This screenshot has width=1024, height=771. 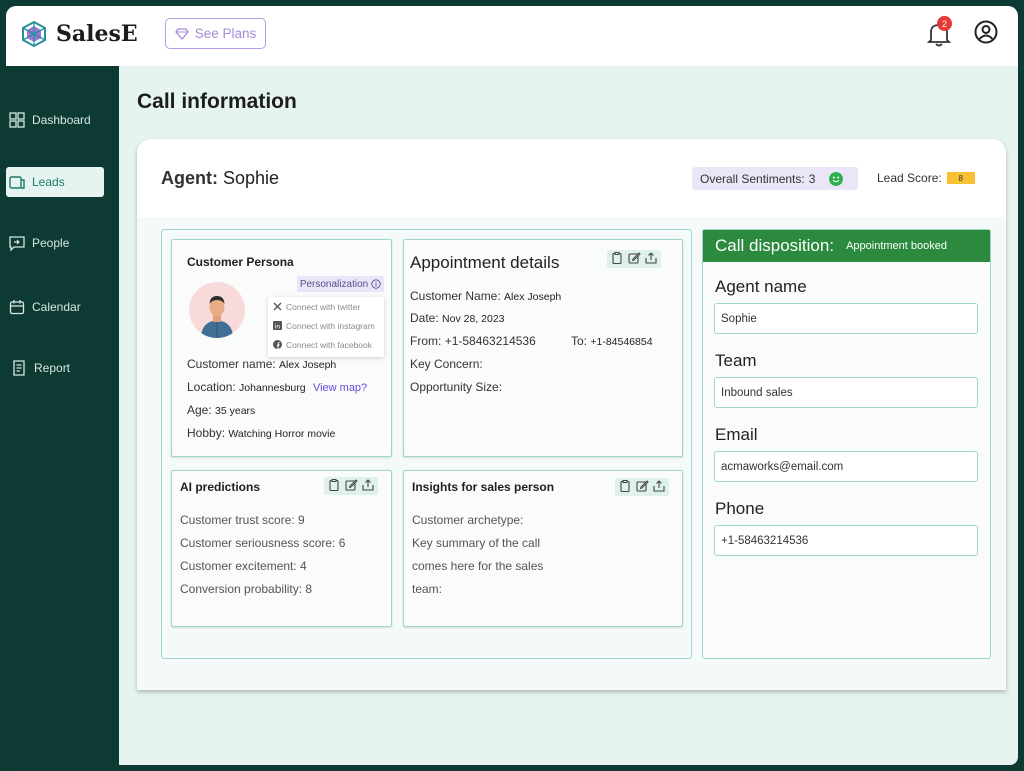 I want to click on appointment-opportunity-size: Opportunity Size:, so click(x=456, y=387).